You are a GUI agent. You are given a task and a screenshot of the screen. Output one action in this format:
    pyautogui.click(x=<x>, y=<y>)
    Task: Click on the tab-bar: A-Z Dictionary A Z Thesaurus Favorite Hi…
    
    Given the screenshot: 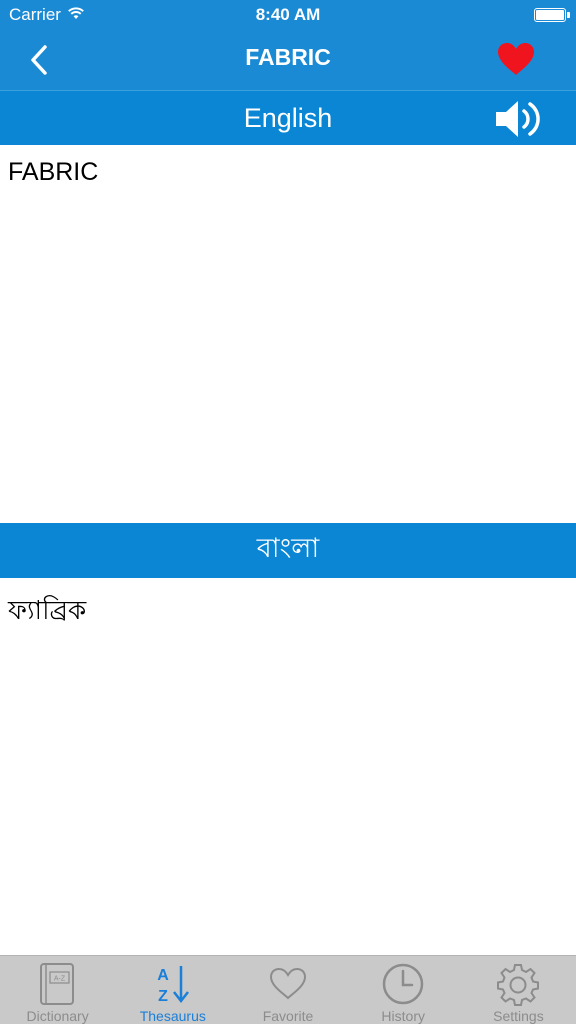 What is the action you would take?
    pyautogui.click(x=288, y=989)
    